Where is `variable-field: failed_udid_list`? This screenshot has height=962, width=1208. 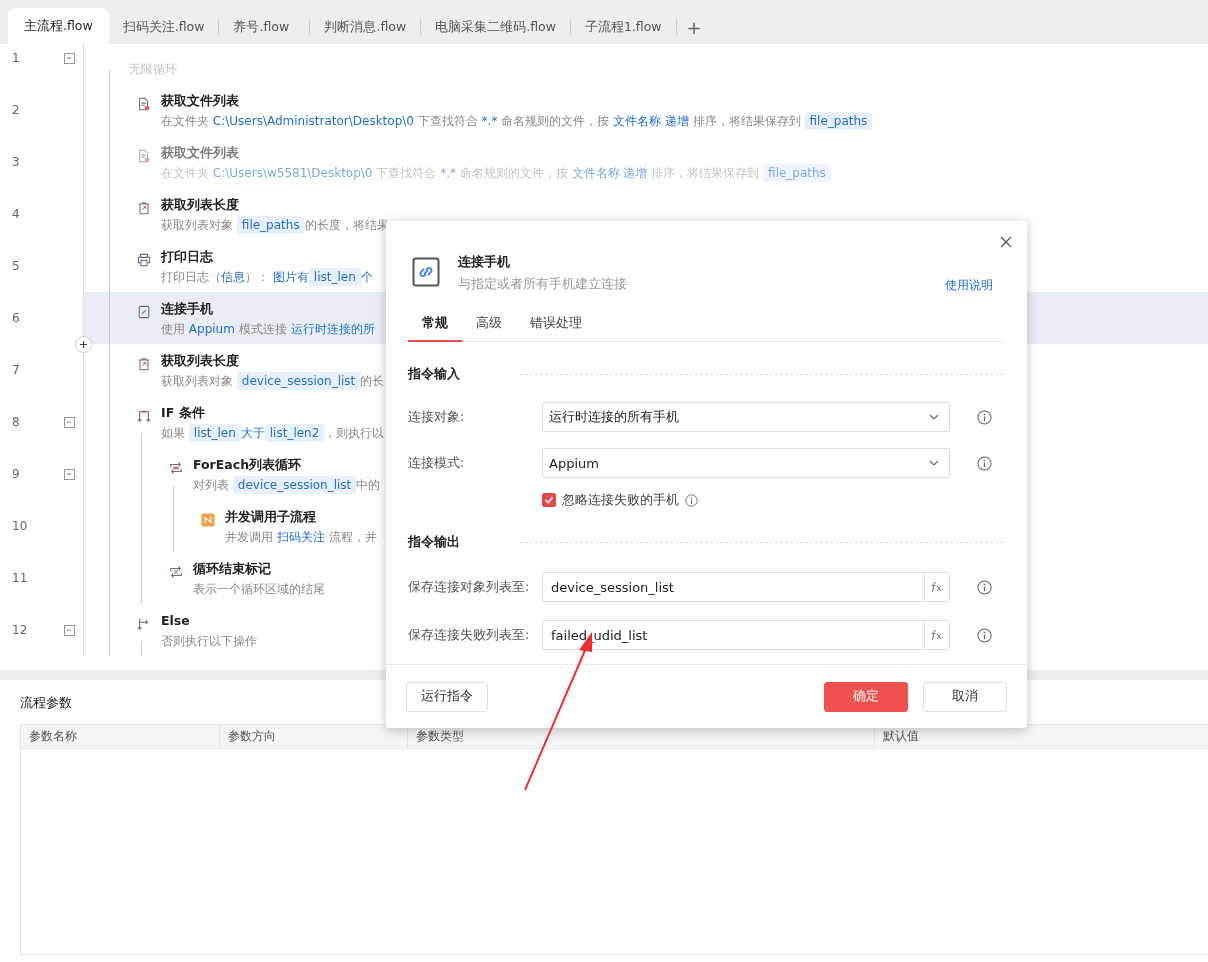
variable-field: failed_udid_list is located at coordinates (733, 635).